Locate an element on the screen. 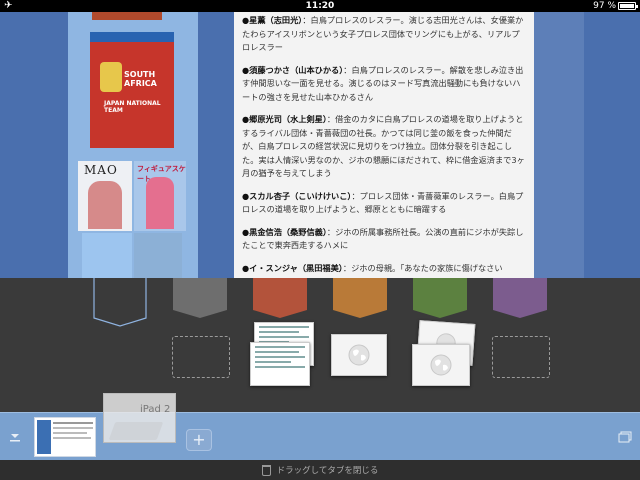 Image resolution: width=640 pixels, height=480 pixels. battery-icon is located at coordinates (628, 6).